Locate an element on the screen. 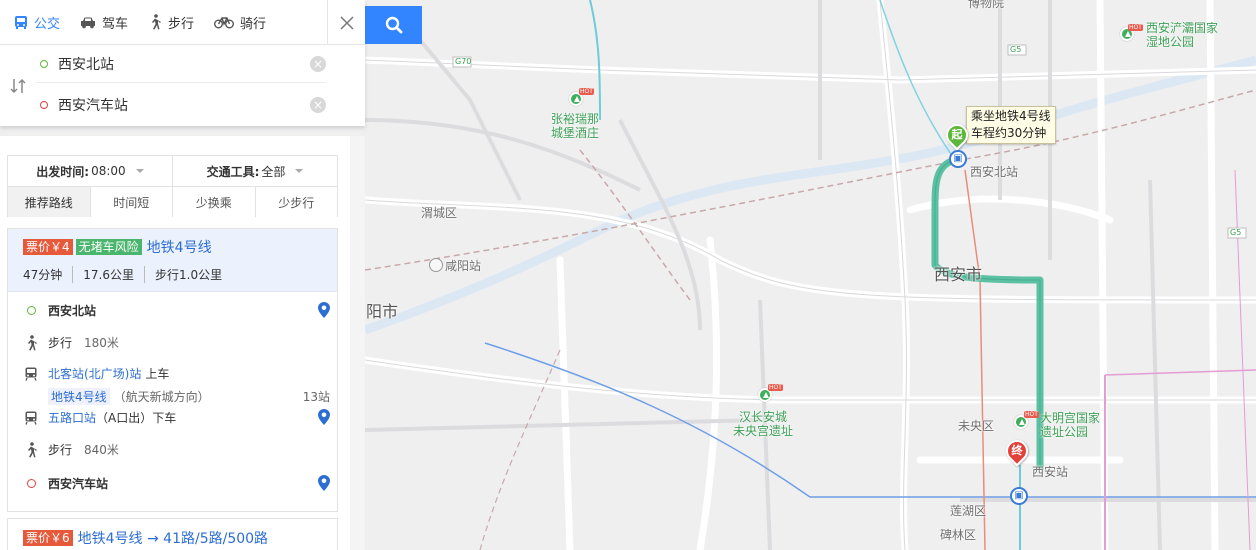  start-pin-label: 起 is located at coordinates (957, 134).